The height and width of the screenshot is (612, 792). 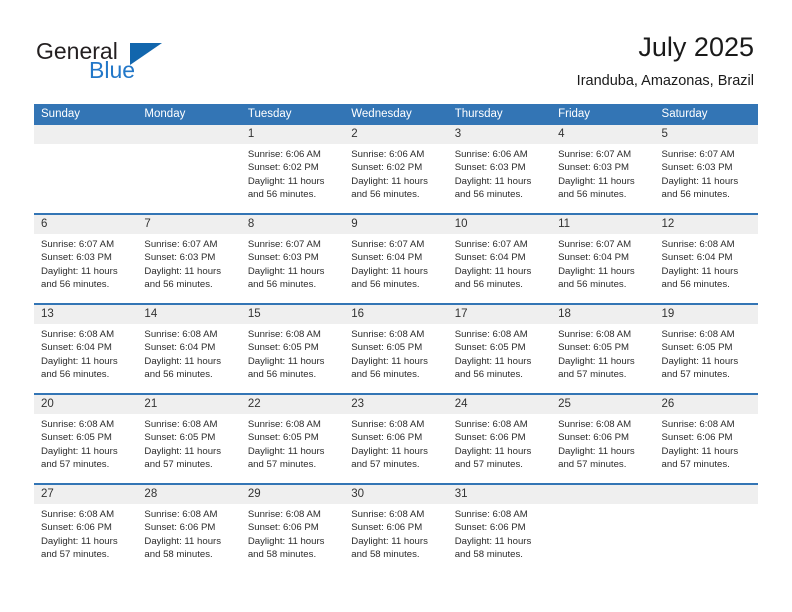 I want to click on sunset-time: Sunset: 6:05 PM, so click(x=594, y=348).